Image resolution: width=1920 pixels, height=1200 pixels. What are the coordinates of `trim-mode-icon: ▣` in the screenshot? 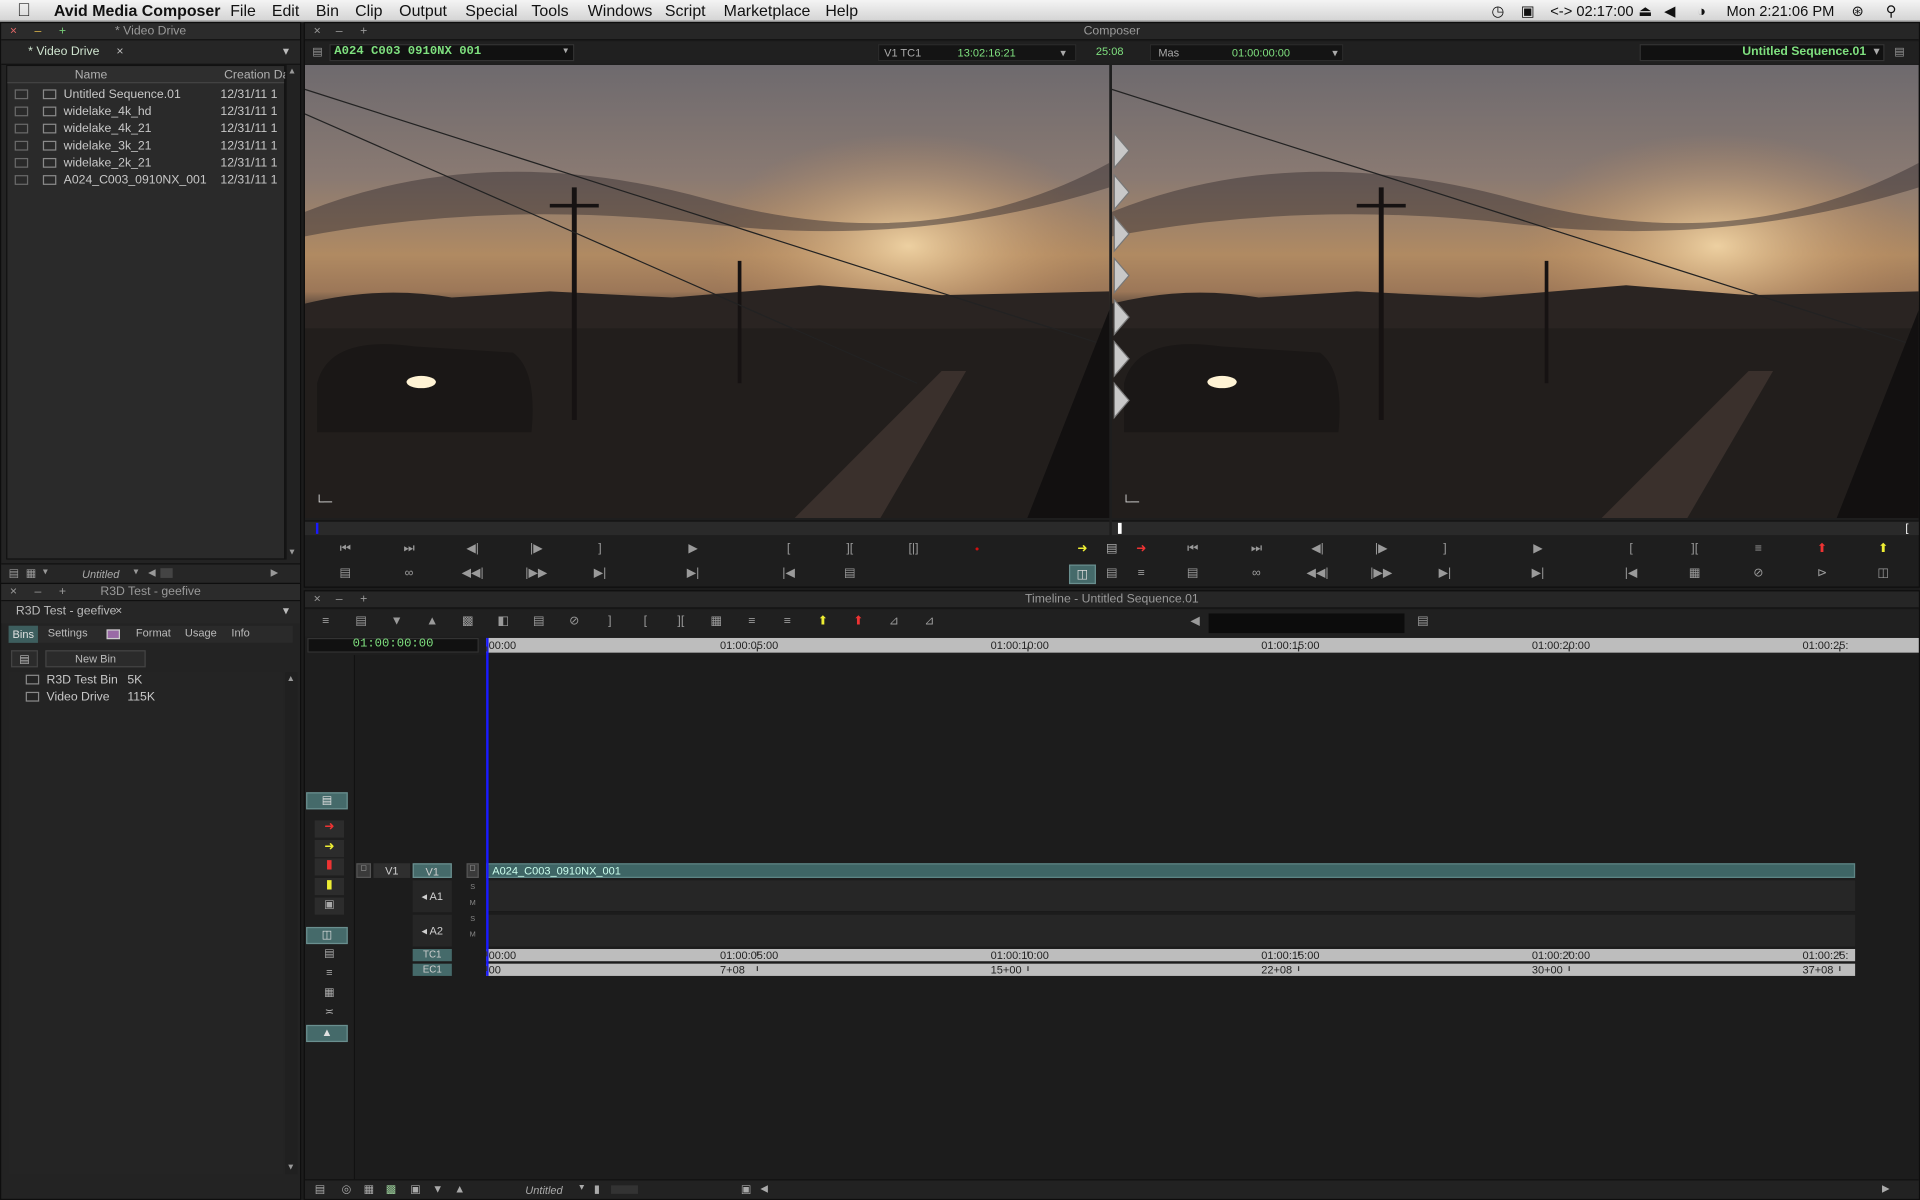 It's located at (329, 906).